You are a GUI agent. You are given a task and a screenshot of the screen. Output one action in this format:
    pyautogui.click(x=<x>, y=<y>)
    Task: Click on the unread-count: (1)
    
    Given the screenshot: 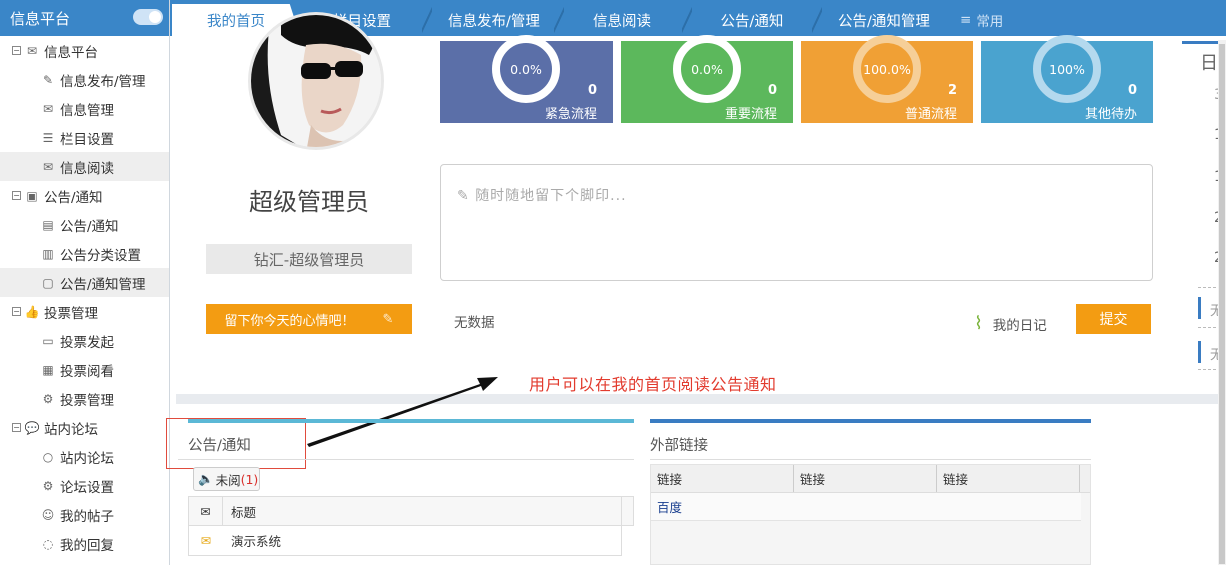 What is the action you would take?
    pyautogui.click(x=249, y=479)
    